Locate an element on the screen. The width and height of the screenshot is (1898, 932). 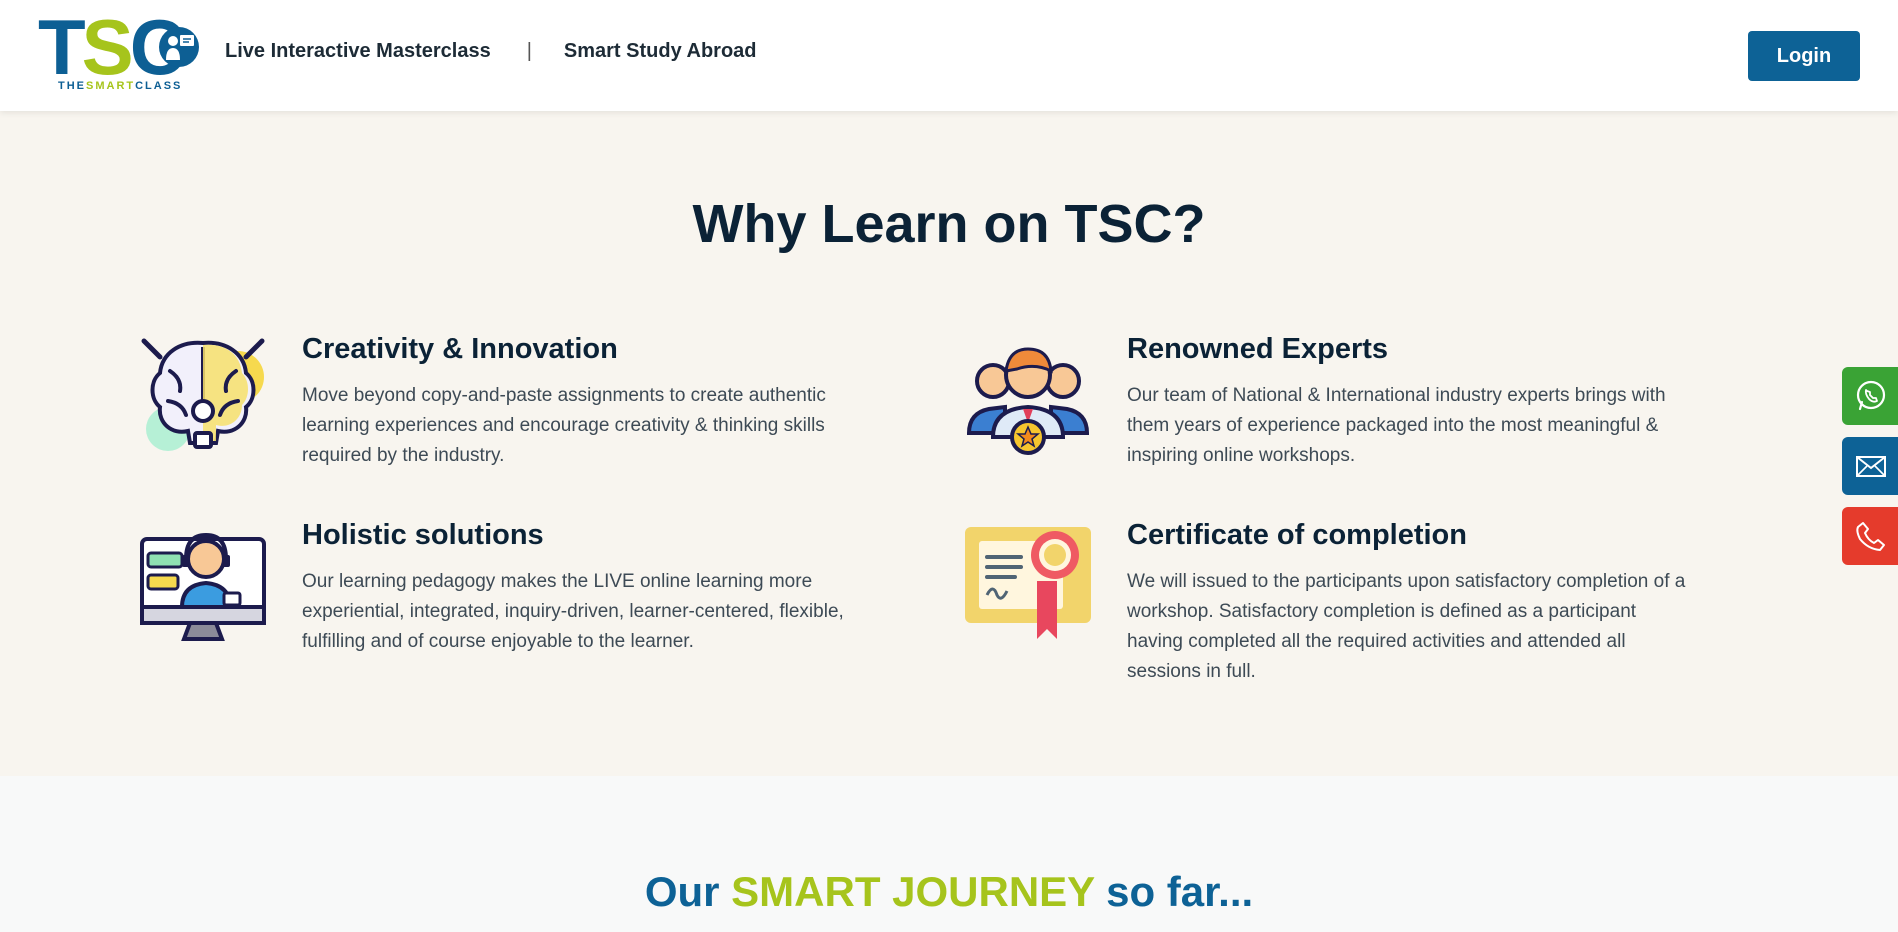
feature-title: Certificate of completion is located at coordinates (1297, 535).